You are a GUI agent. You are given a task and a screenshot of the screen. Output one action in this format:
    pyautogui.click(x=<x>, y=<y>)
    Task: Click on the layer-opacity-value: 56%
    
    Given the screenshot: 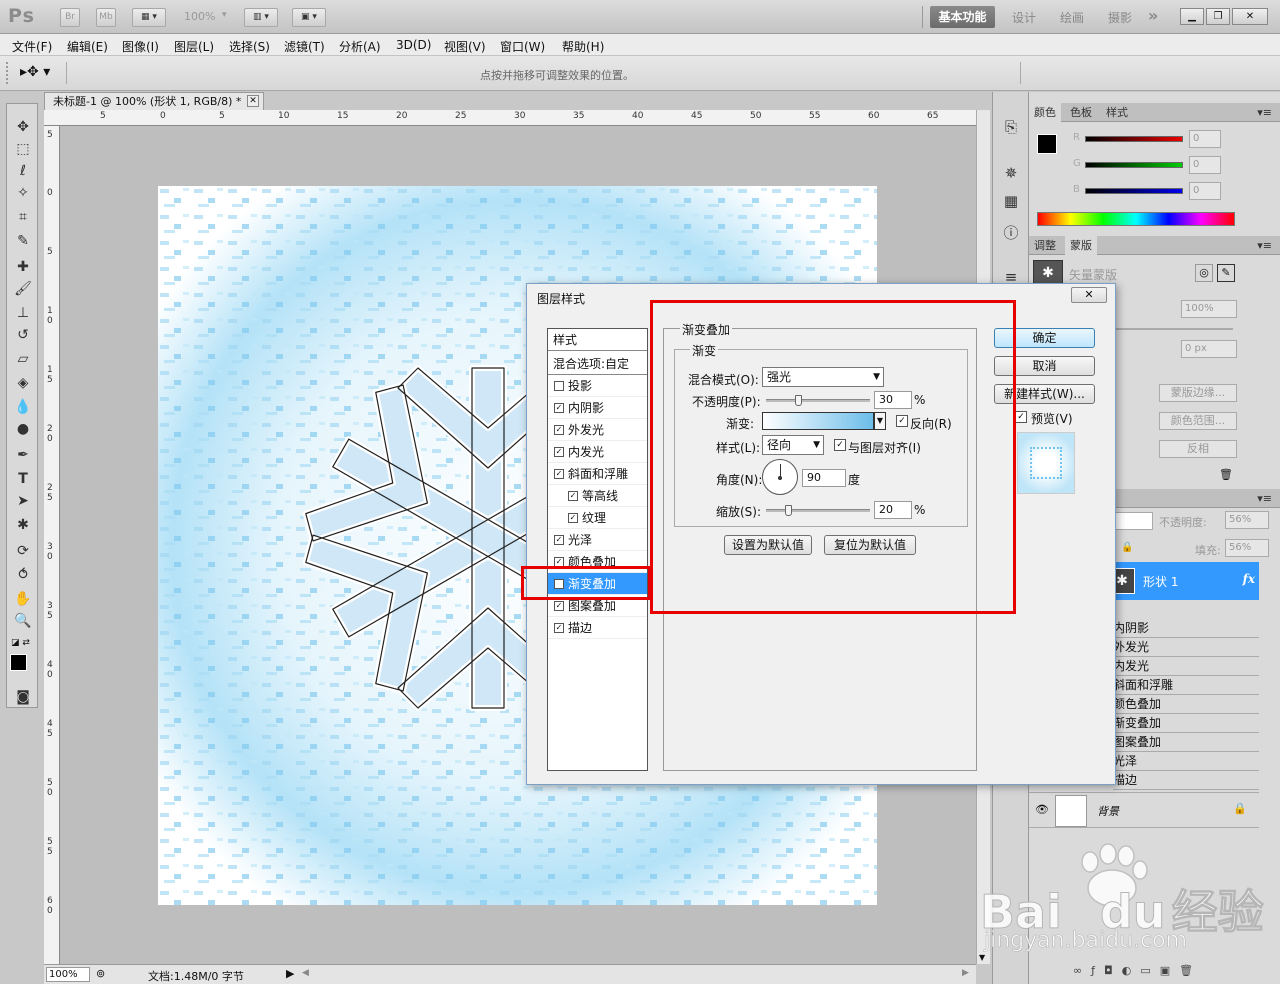 What is the action you would take?
    pyautogui.click(x=1247, y=520)
    